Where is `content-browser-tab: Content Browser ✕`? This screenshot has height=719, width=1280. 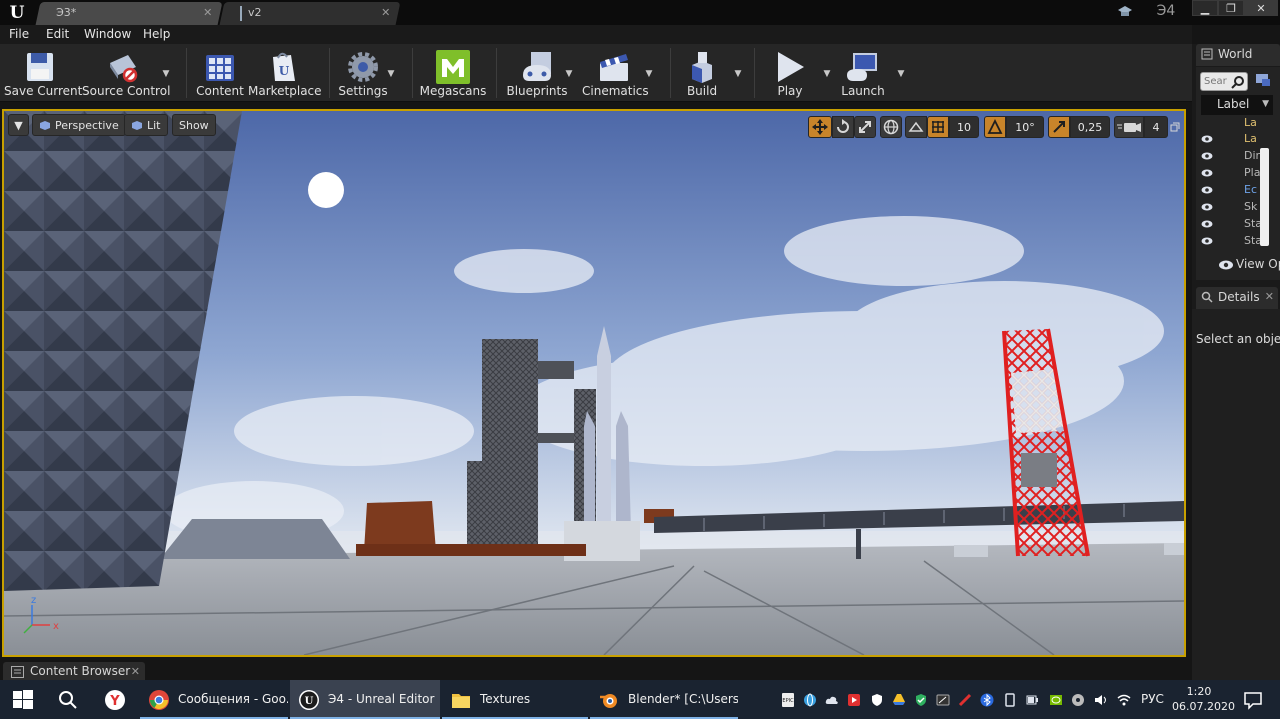
content-browser-tab: Content Browser ✕ is located at coordinates (74, 672).